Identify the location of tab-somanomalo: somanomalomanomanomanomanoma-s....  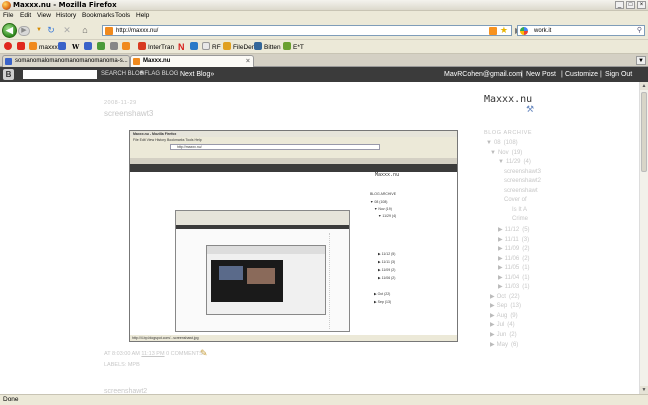
(66, 61).